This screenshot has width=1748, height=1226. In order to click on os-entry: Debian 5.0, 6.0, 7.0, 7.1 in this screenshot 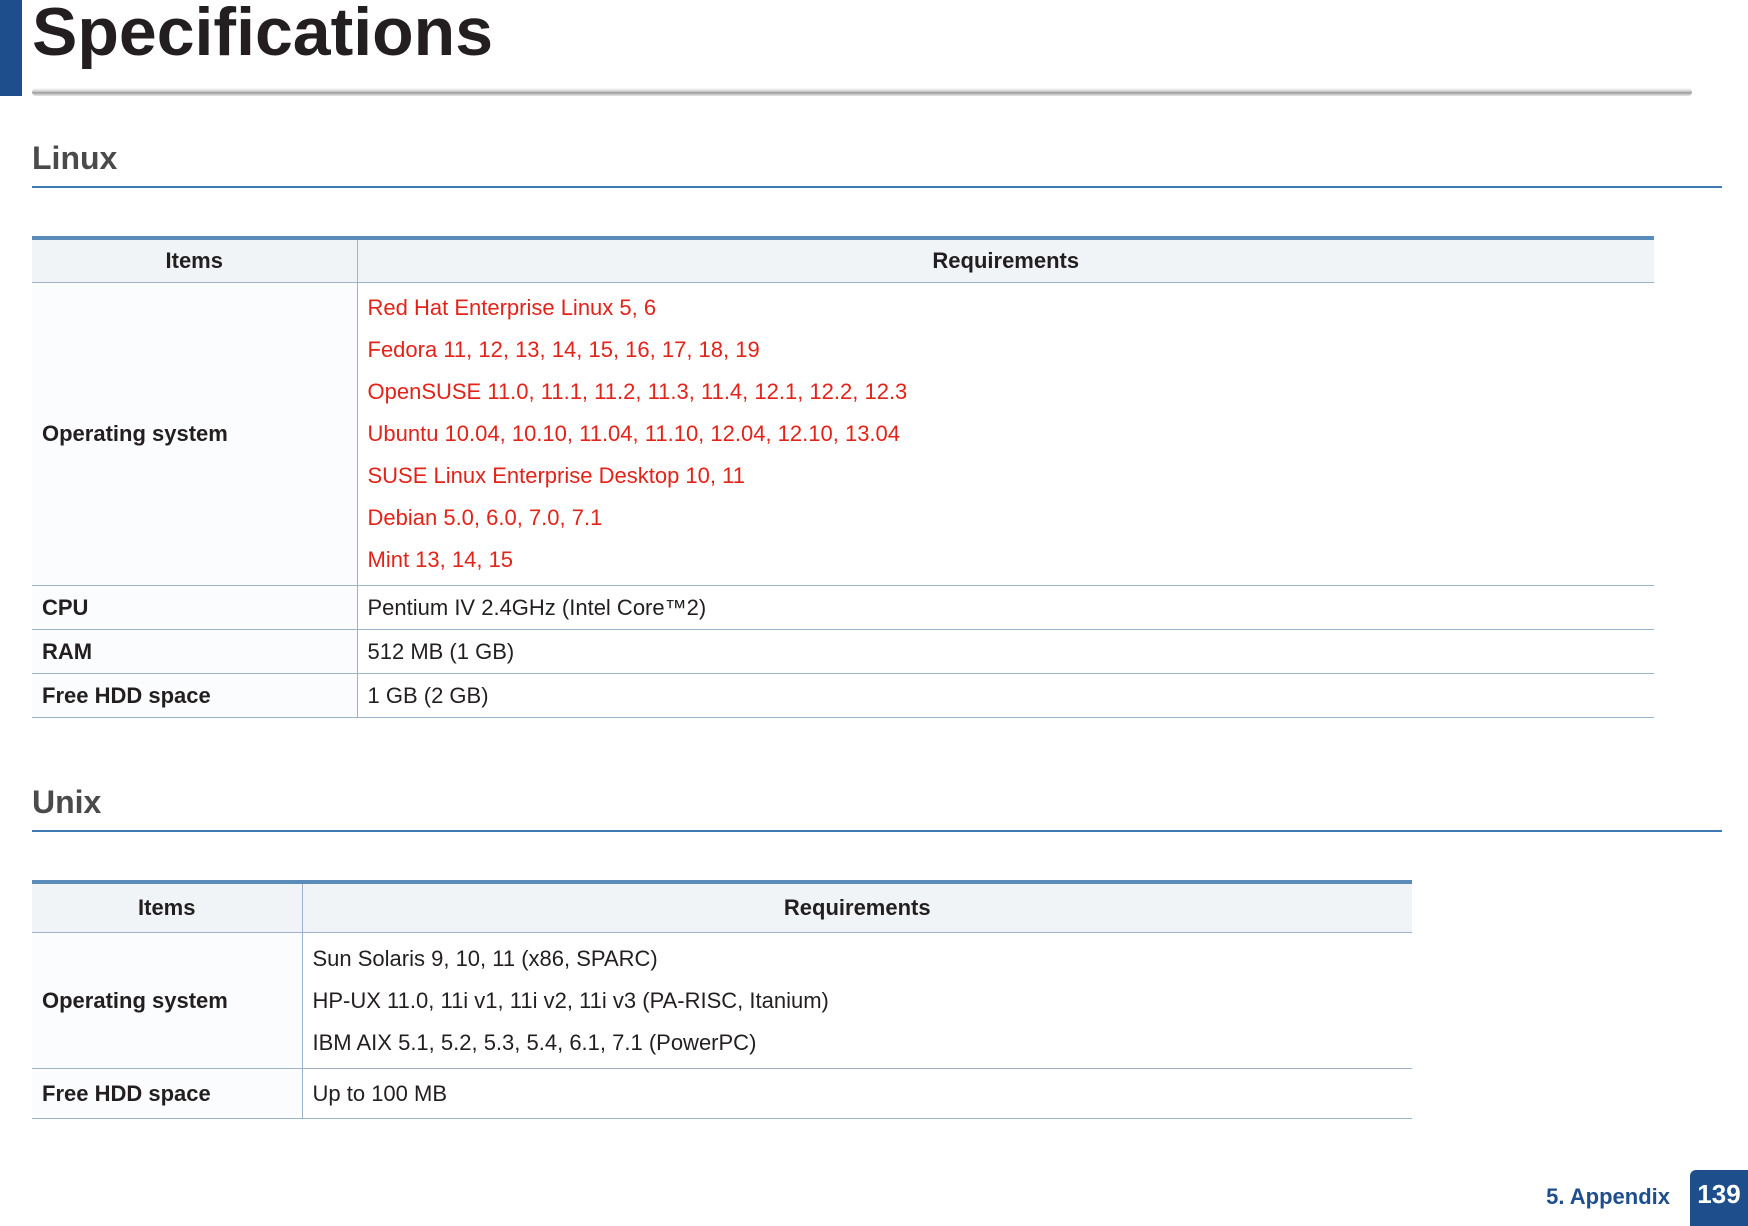, I will do `click(485, 517)`.